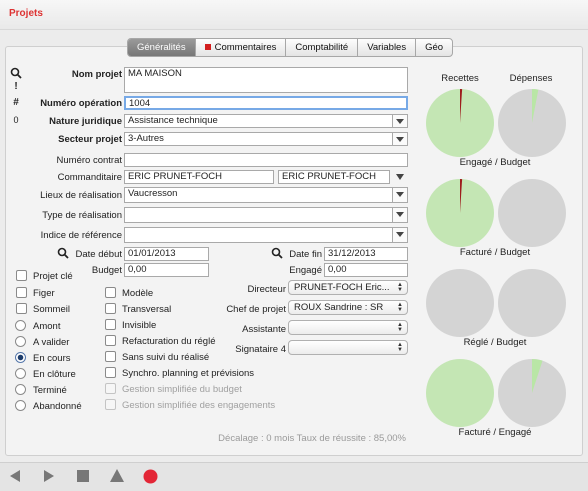 The height and width of the screenshot is (491, 588). Describe the element at coordinates (20, 341) in the screenshot. I see `radio-a-valider` at that location.